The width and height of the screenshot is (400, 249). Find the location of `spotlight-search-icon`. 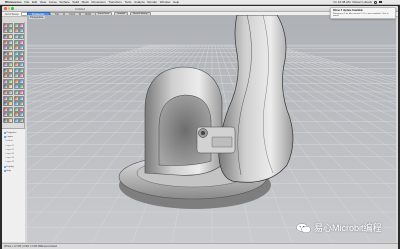

spotlight-search-icon is located at coordinates (375, 2).